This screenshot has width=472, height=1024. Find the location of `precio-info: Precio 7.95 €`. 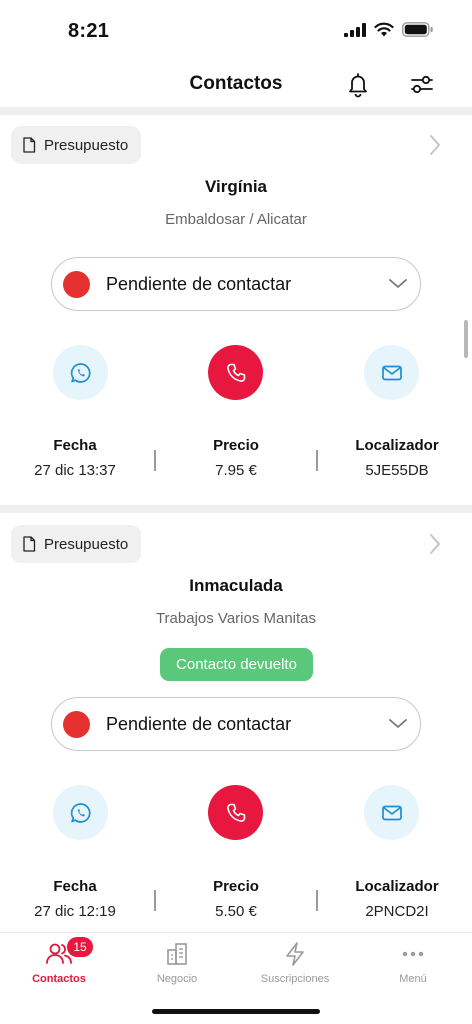

precio-info: Precio 7.95 € is located at coordinates (236, 458).